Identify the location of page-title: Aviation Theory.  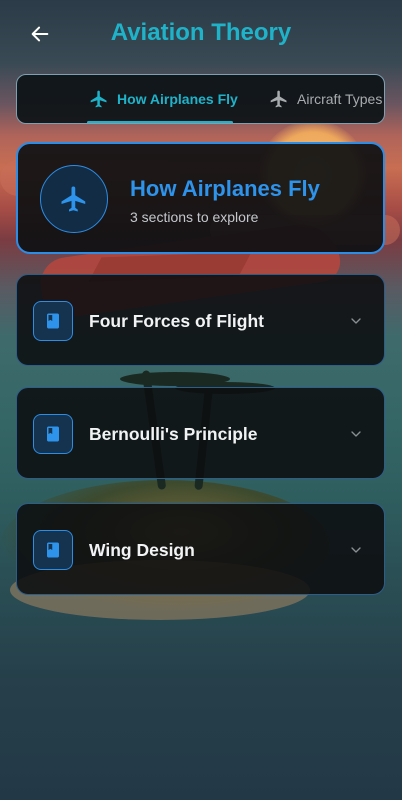
(201, 32).